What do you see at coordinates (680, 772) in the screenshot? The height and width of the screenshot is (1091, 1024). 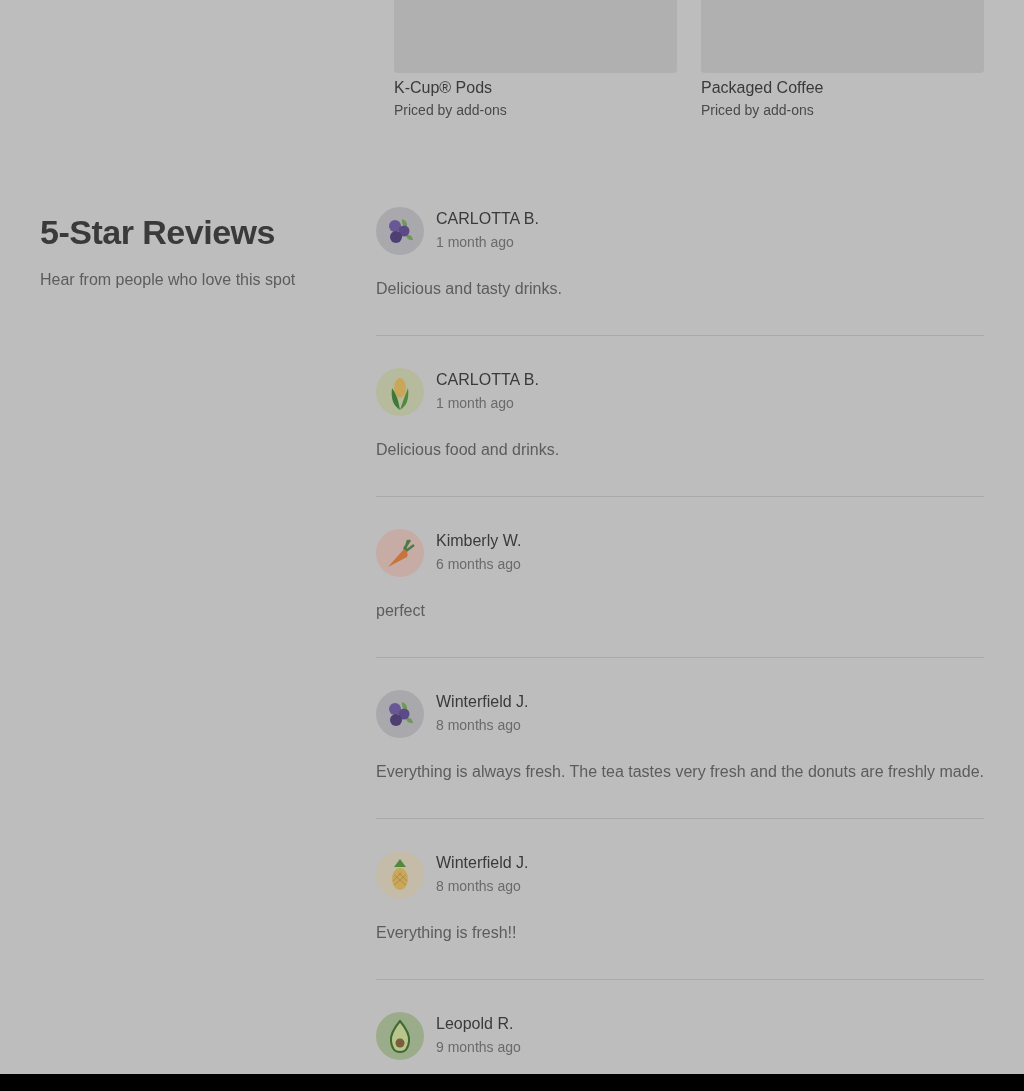 I see `review-text: Everything is always fresh. The tea tastes very fresh and the donuts are freshly made.` at bounding box center [680, 772].